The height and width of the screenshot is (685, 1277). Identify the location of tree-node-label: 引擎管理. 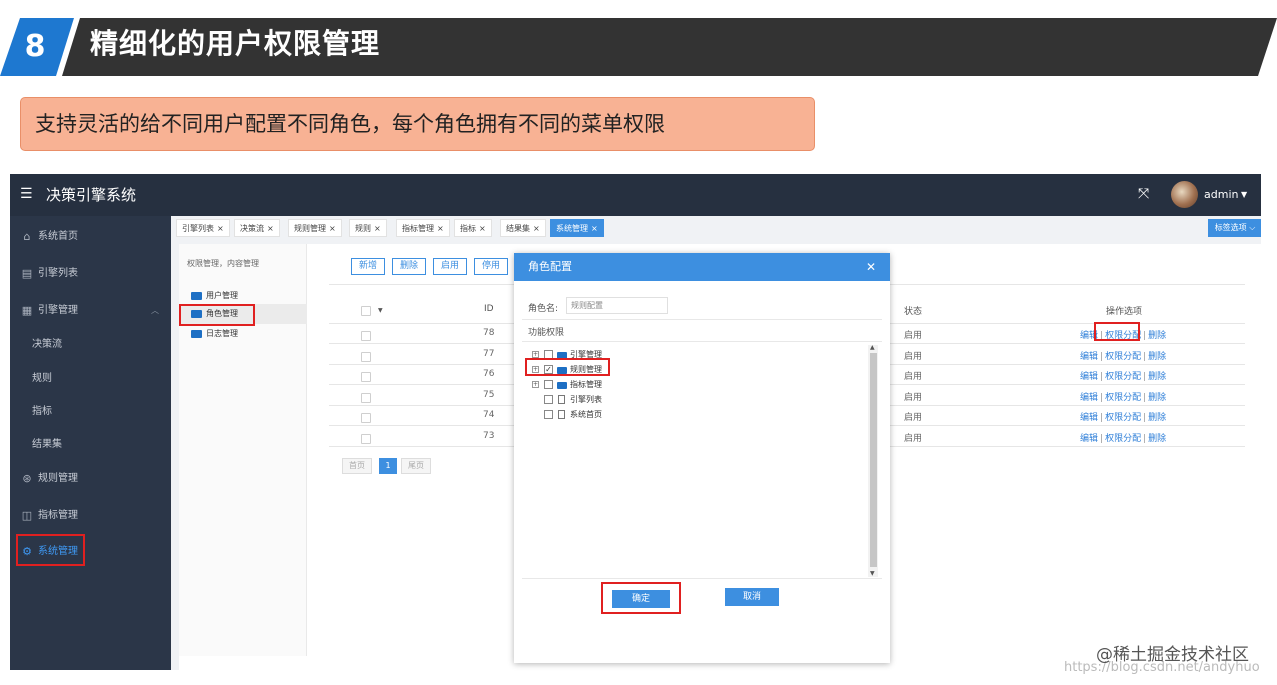
(586, 354).